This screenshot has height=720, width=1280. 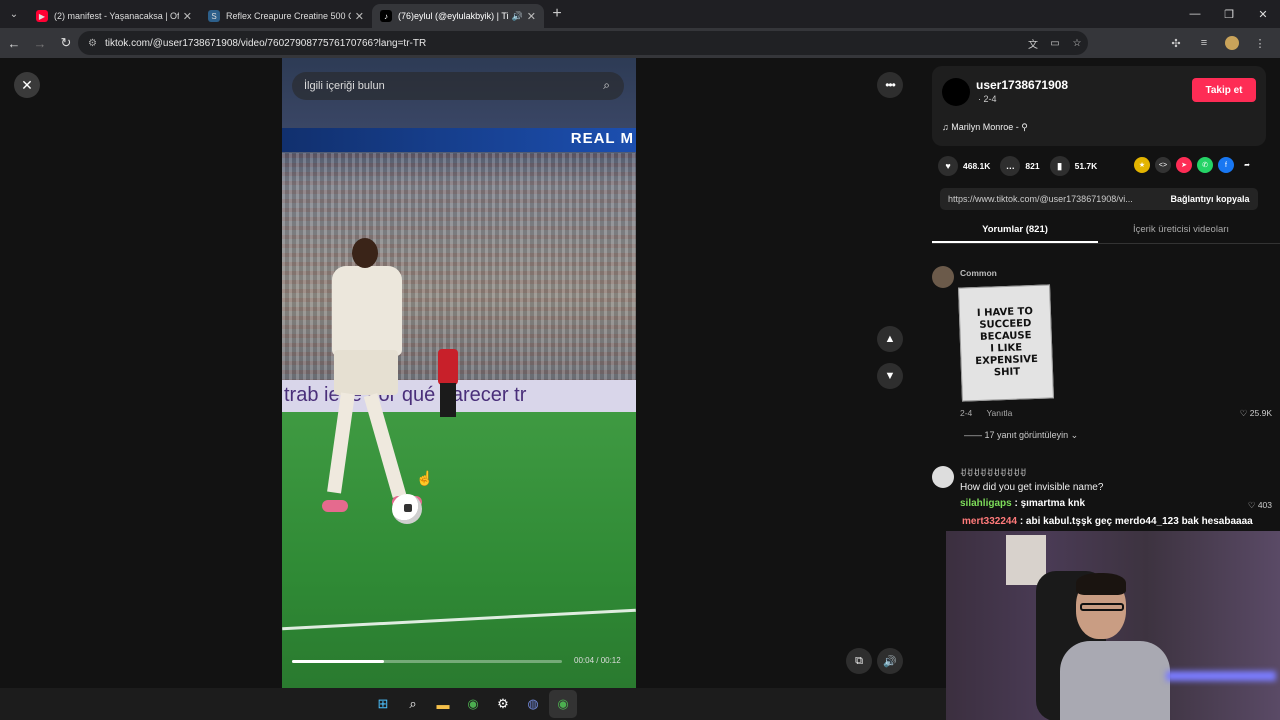 What do you see at coordinates (338, 661) in the screenshot?
I see `progress-fill` at bounding box center [338, 661].